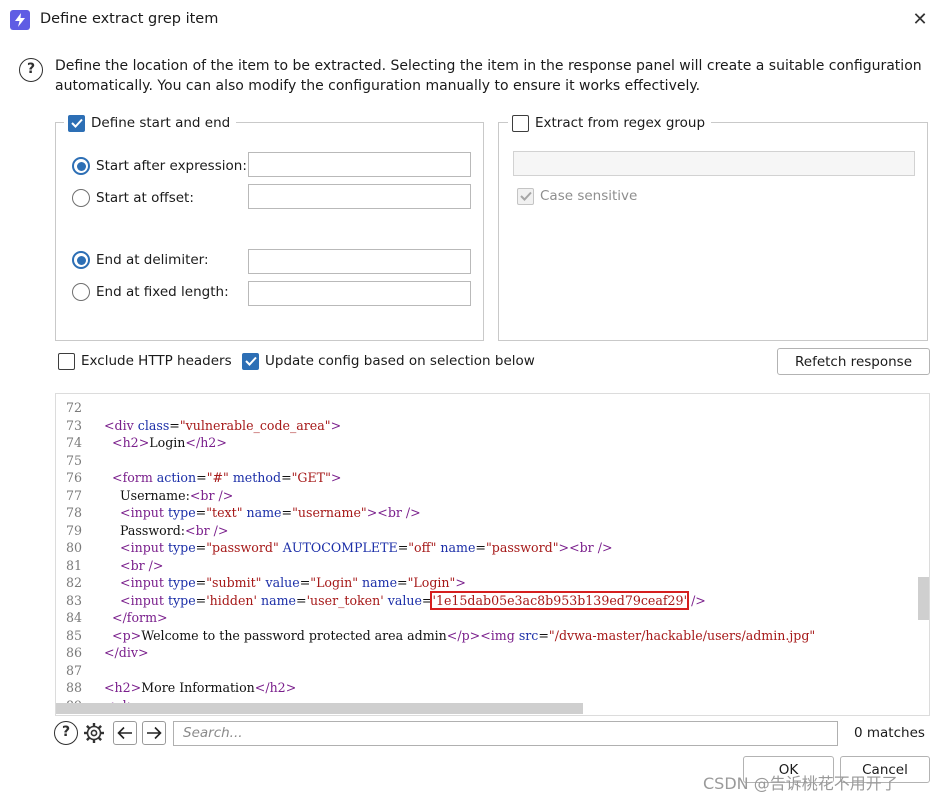 The image size is (948, 801). What do you see at coordinates (359, 196) in the screenshot?
I see `start-offset-input` at bounding box center [359, 196].